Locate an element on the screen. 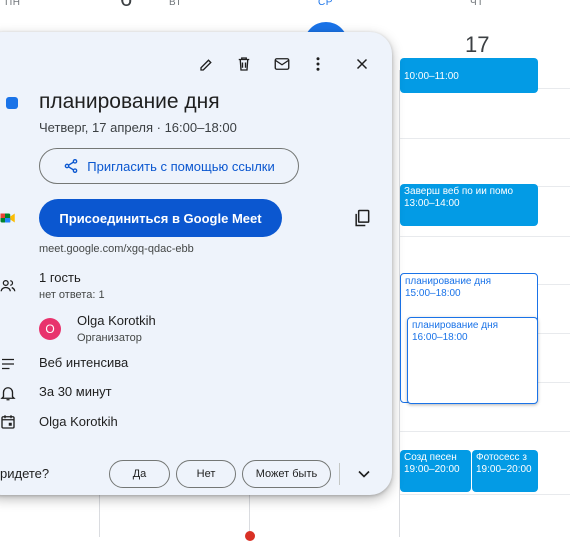 The width and height of the screenshot is (570, 541). current-time-indicator is located at coordinates (250, 536).